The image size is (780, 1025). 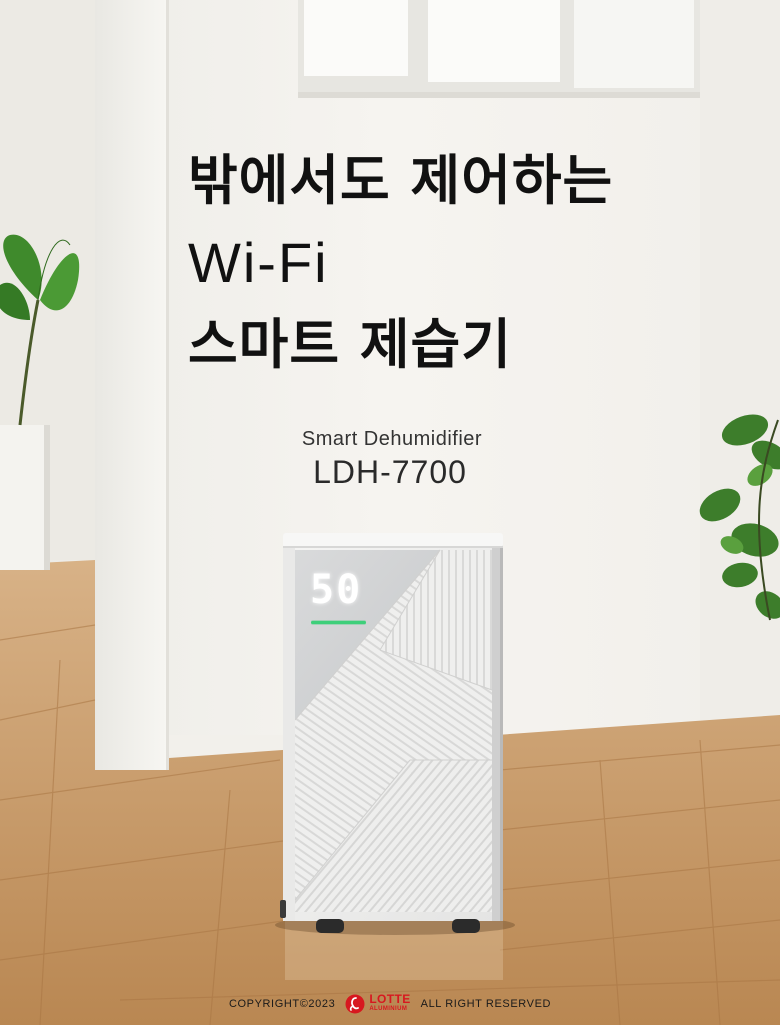 What do you see at coordinates (355, 1004) in the screenshot?
I see `lotte-logo-icon` at bounding box center [355, 1004].